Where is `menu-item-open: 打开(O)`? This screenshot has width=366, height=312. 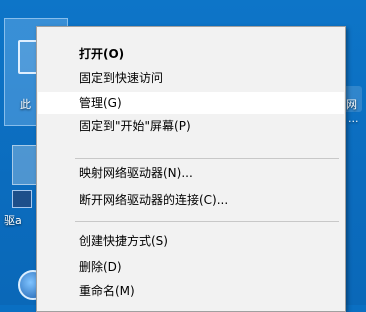
menu-item-open: 打开(O) is located at coordinates (191, 54).